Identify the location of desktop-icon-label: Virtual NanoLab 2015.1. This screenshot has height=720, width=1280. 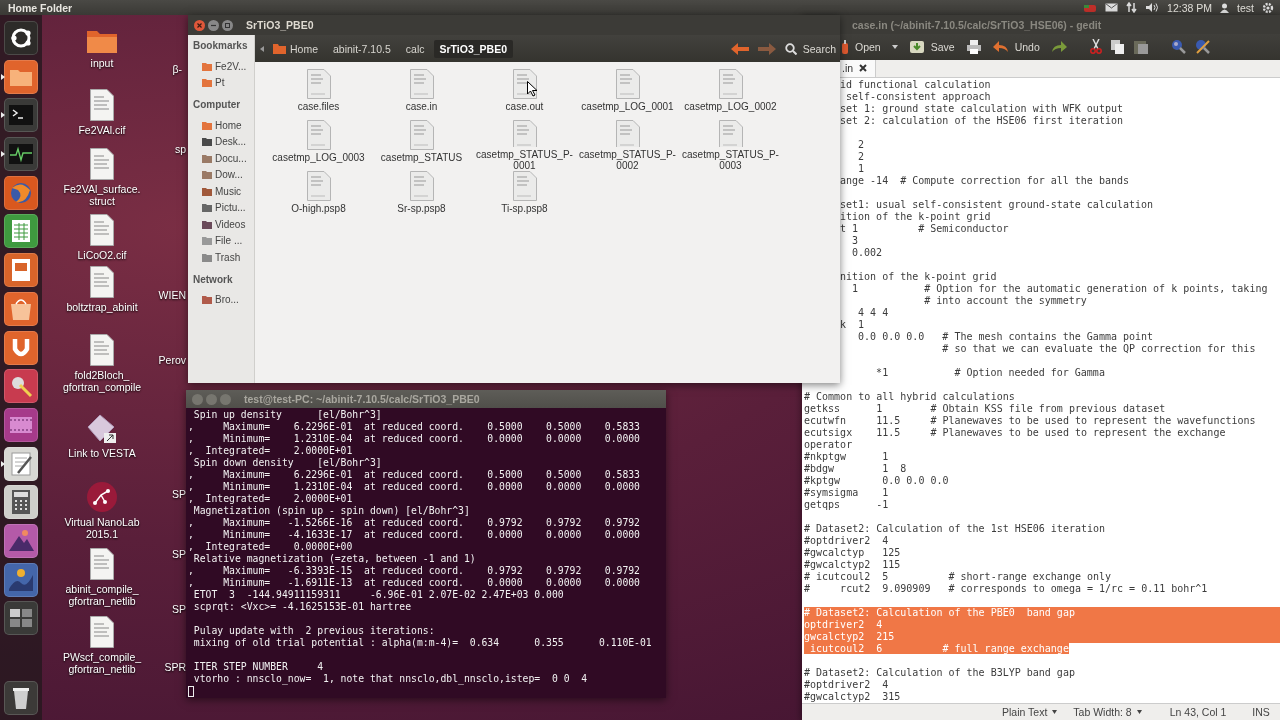
(102, 528).